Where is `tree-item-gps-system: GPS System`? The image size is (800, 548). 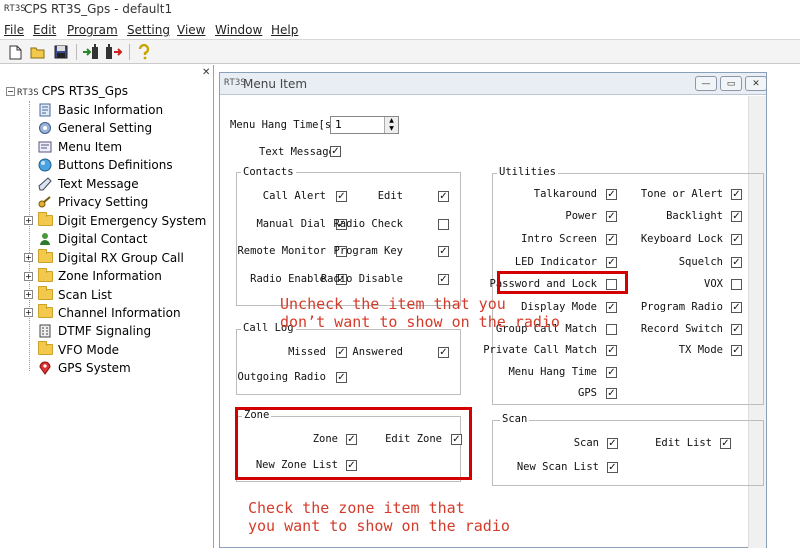 tree-item-gps-system: GPS System is located at coordinates (77, 368).